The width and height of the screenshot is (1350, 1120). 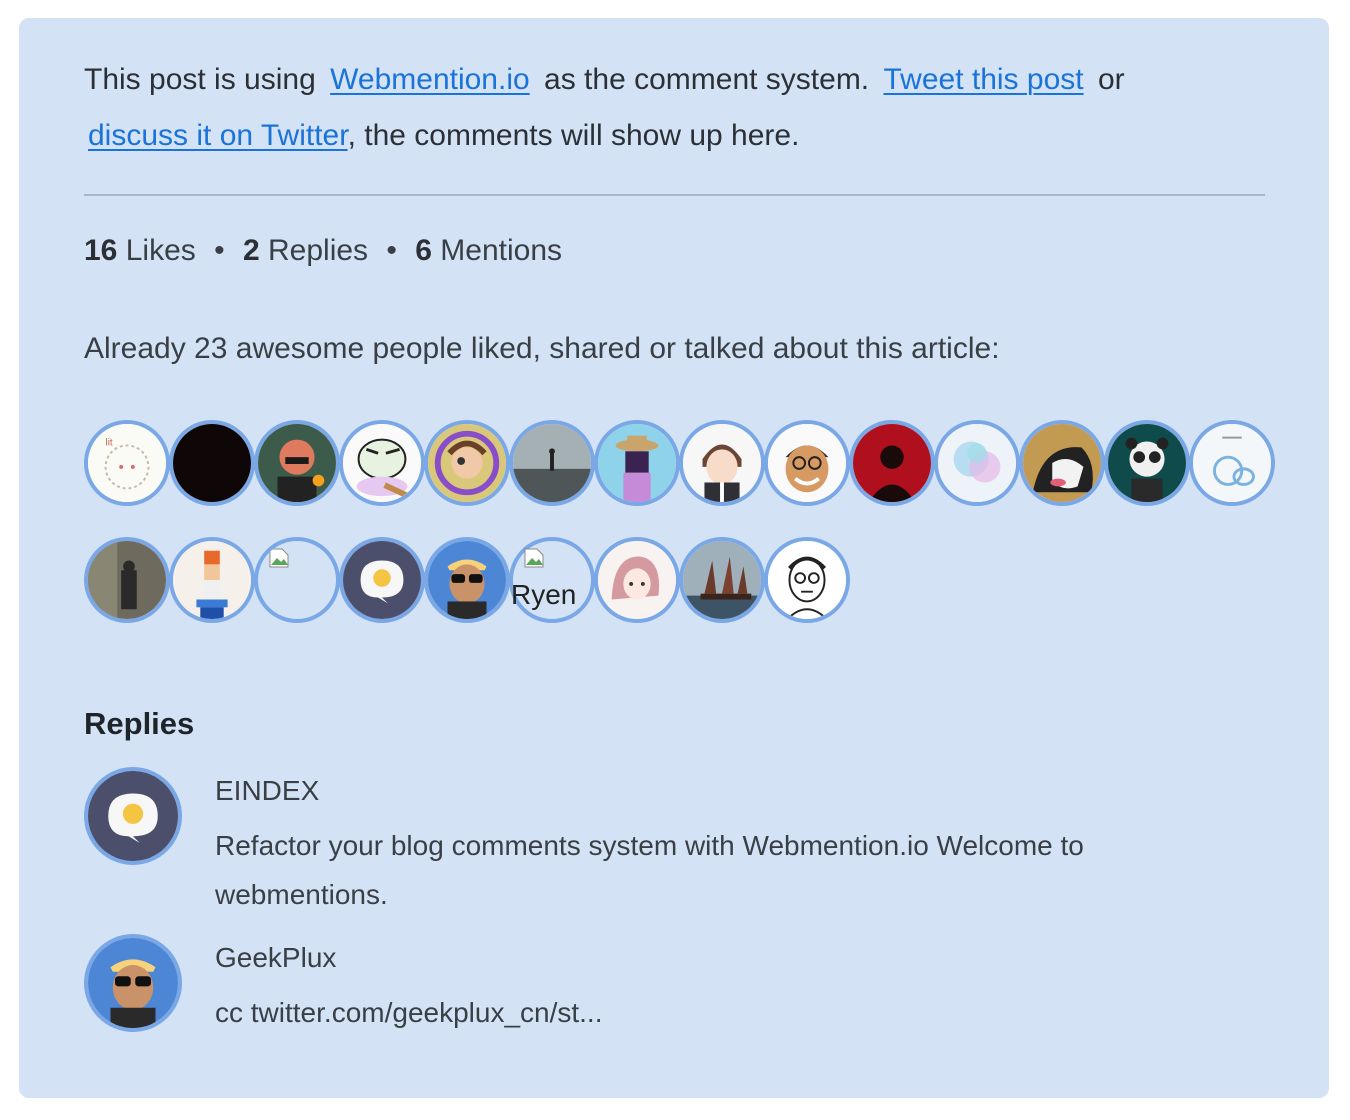 What do you see at coordinates (423, 250) in the screenshot?
I see `mentions-count: 6` at bounding box center [423, 250].